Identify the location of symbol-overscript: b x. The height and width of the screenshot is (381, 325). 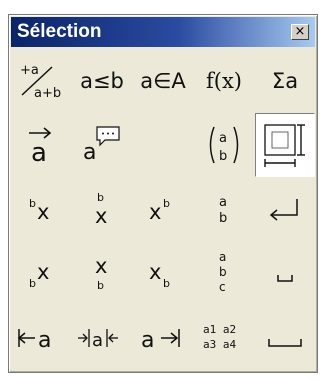
(102, 209).